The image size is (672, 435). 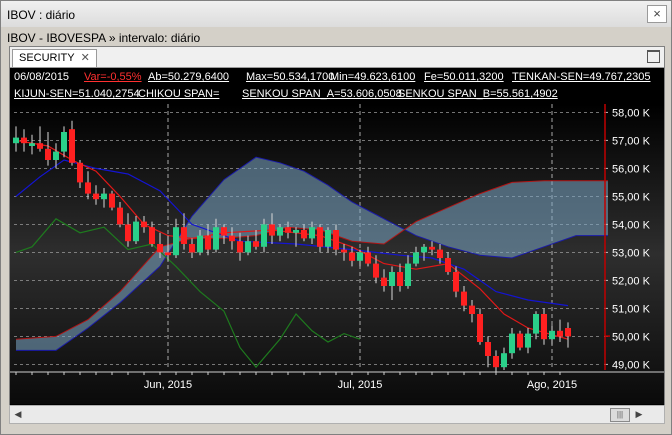 I want to click on info-tenkan: TENKAN-SEN=49.767,2305, so click(x=581, y=77).